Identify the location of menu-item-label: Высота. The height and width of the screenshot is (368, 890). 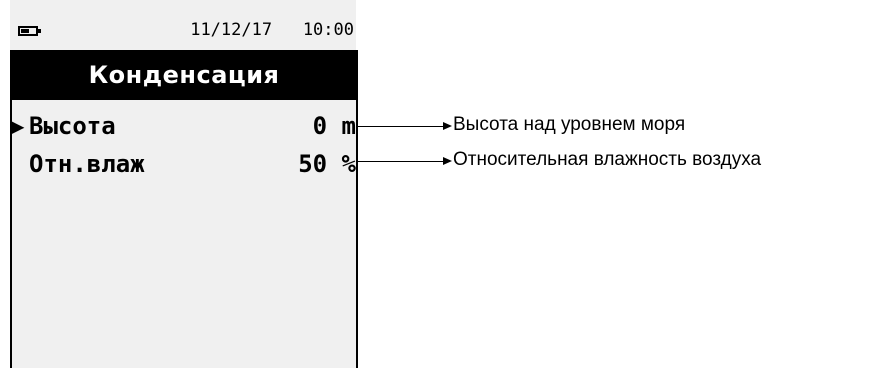
(72, 126).